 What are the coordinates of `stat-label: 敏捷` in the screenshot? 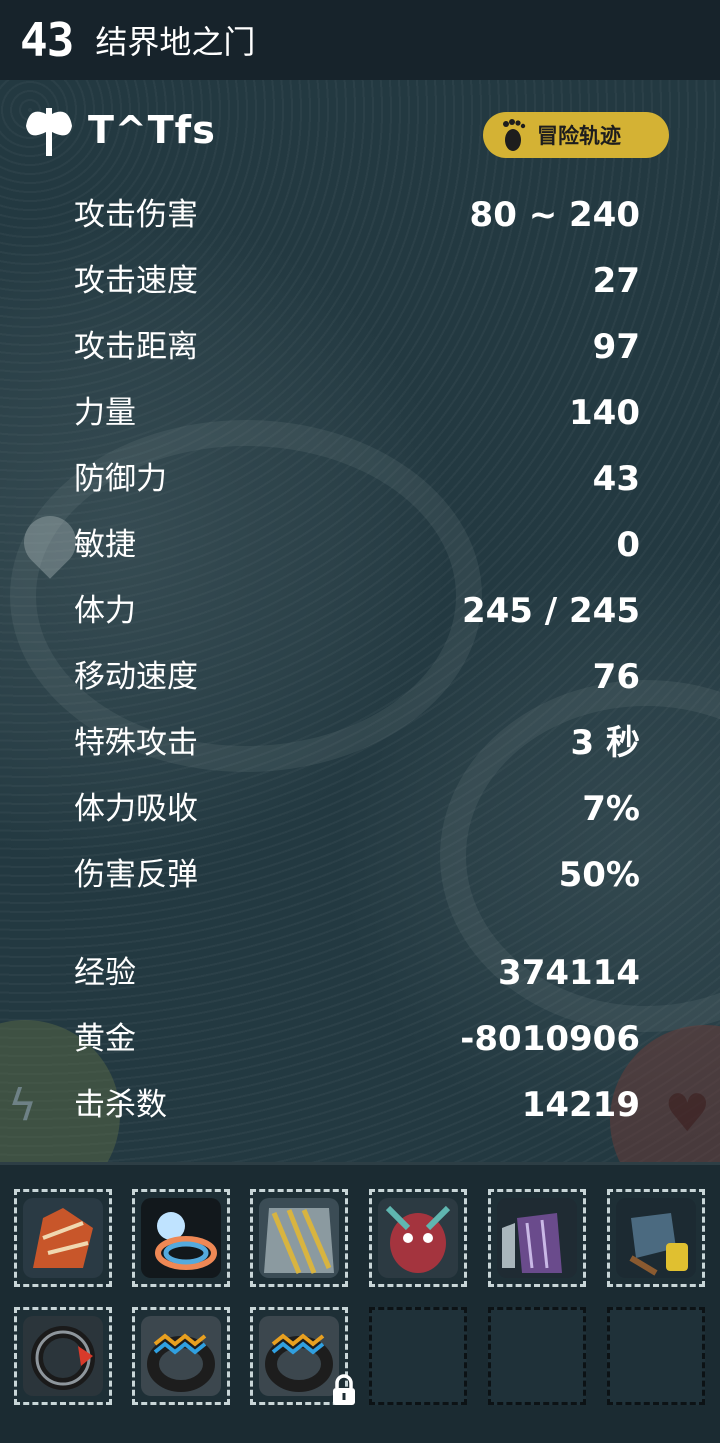 It's located at (105, 545).